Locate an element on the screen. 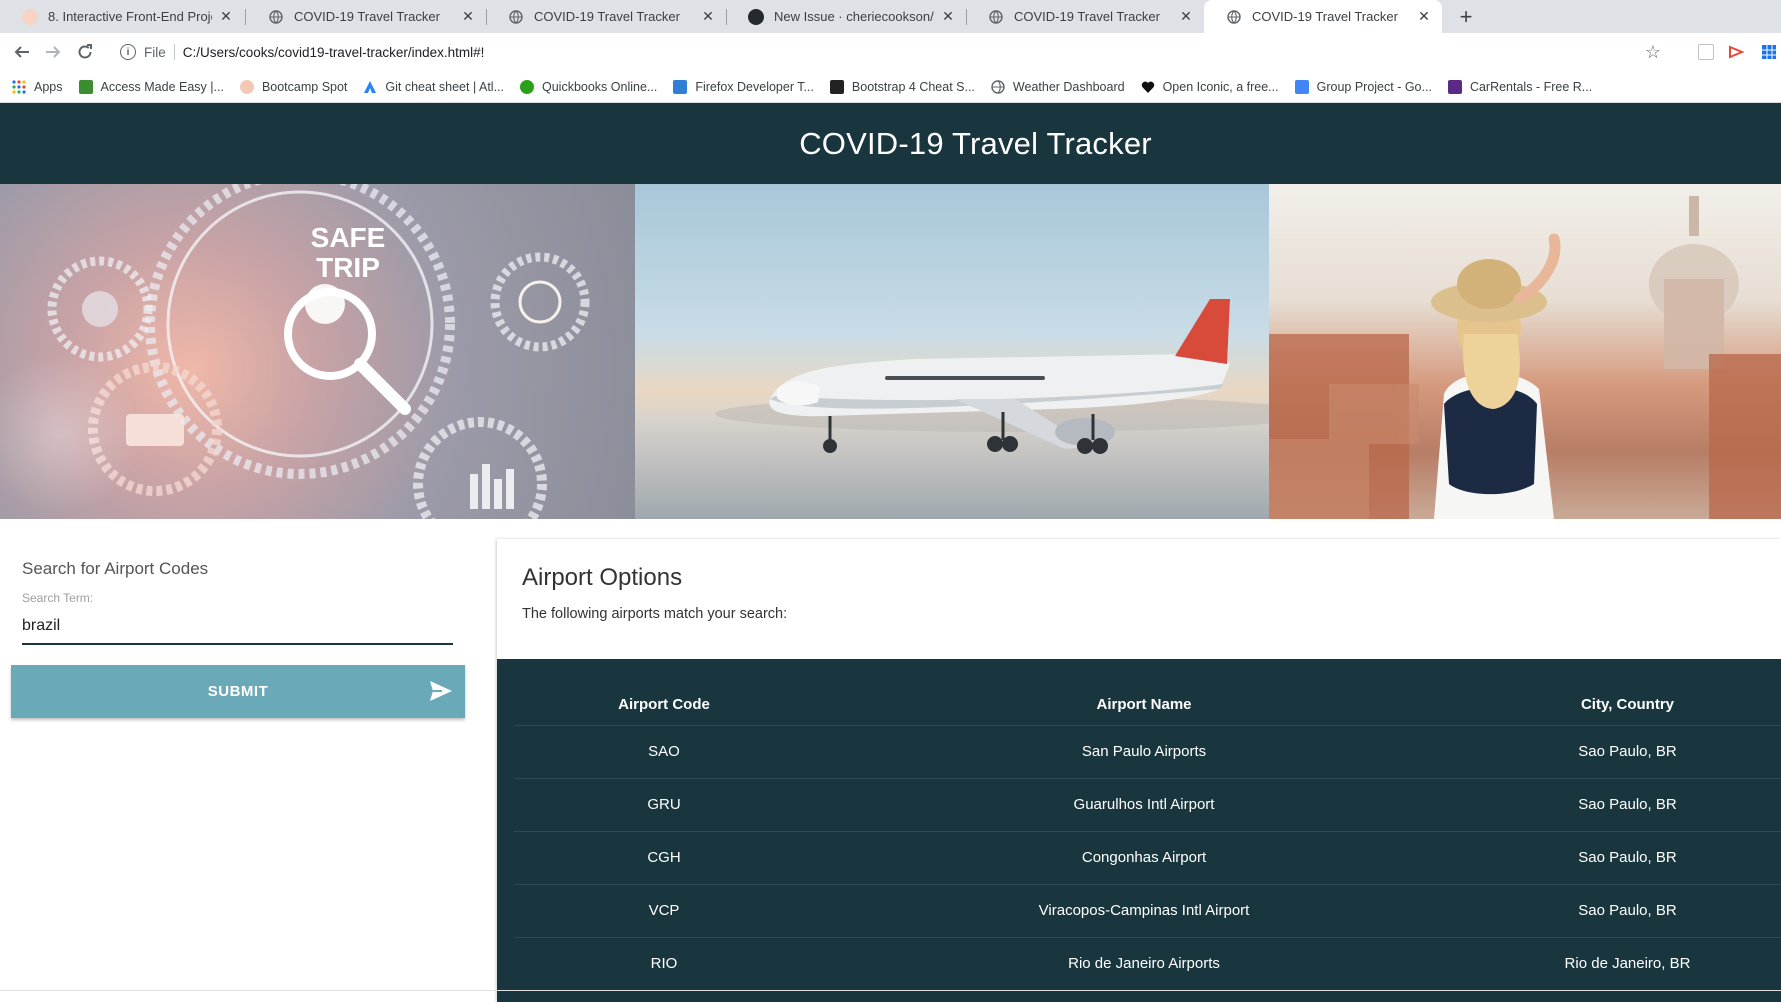 The width and height of the screenshot is (1781, 1002). table-row: GRU Guarulhos Intl Airport Sao Paulo, BR is located at coordinates (1147, 805).